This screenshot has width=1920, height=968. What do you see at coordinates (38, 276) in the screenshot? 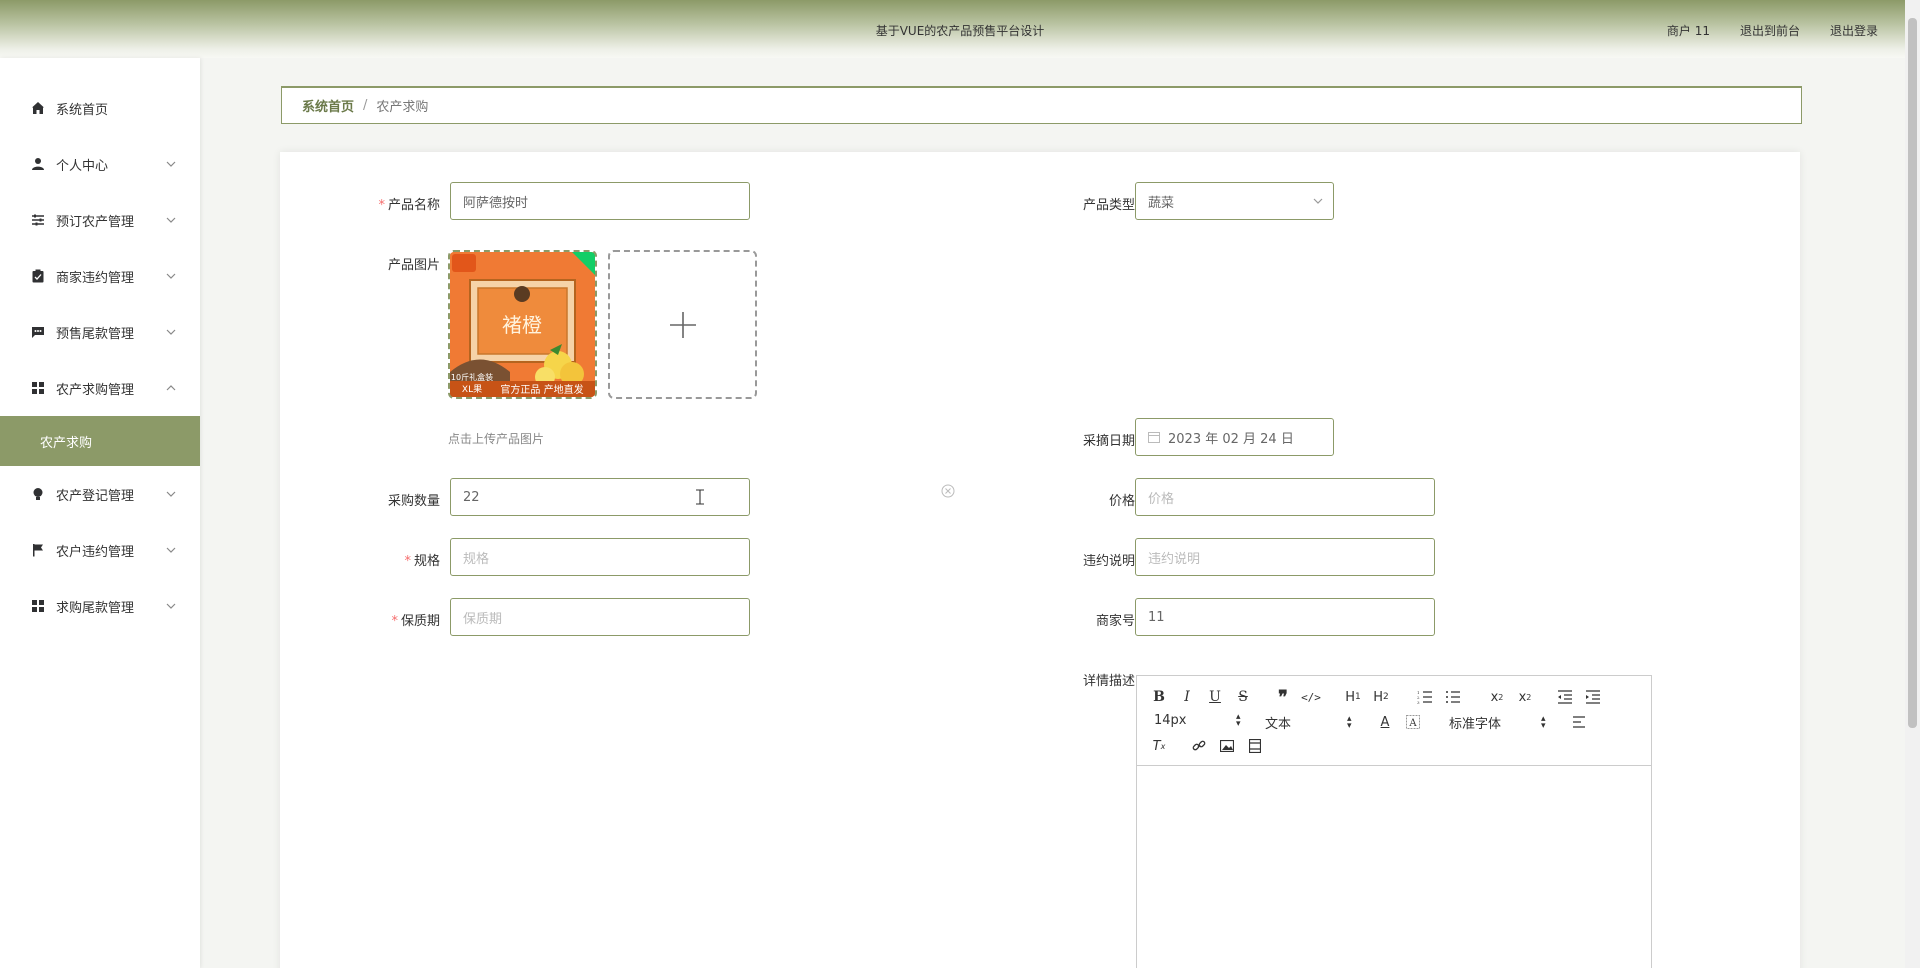
I see `clipboard-check-icon` at bounding box center [38, 276].